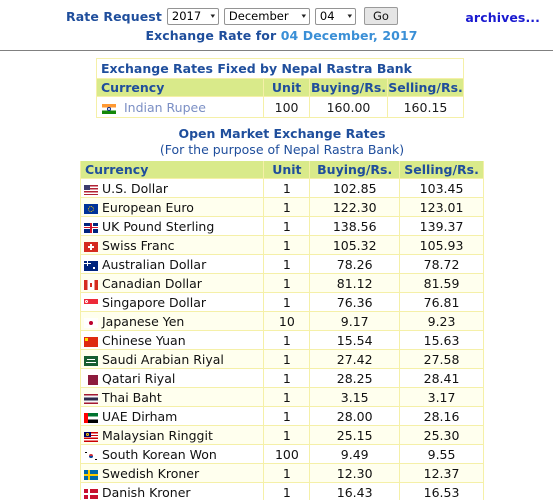  I want to click on flag-singapore, so click(91, 303).